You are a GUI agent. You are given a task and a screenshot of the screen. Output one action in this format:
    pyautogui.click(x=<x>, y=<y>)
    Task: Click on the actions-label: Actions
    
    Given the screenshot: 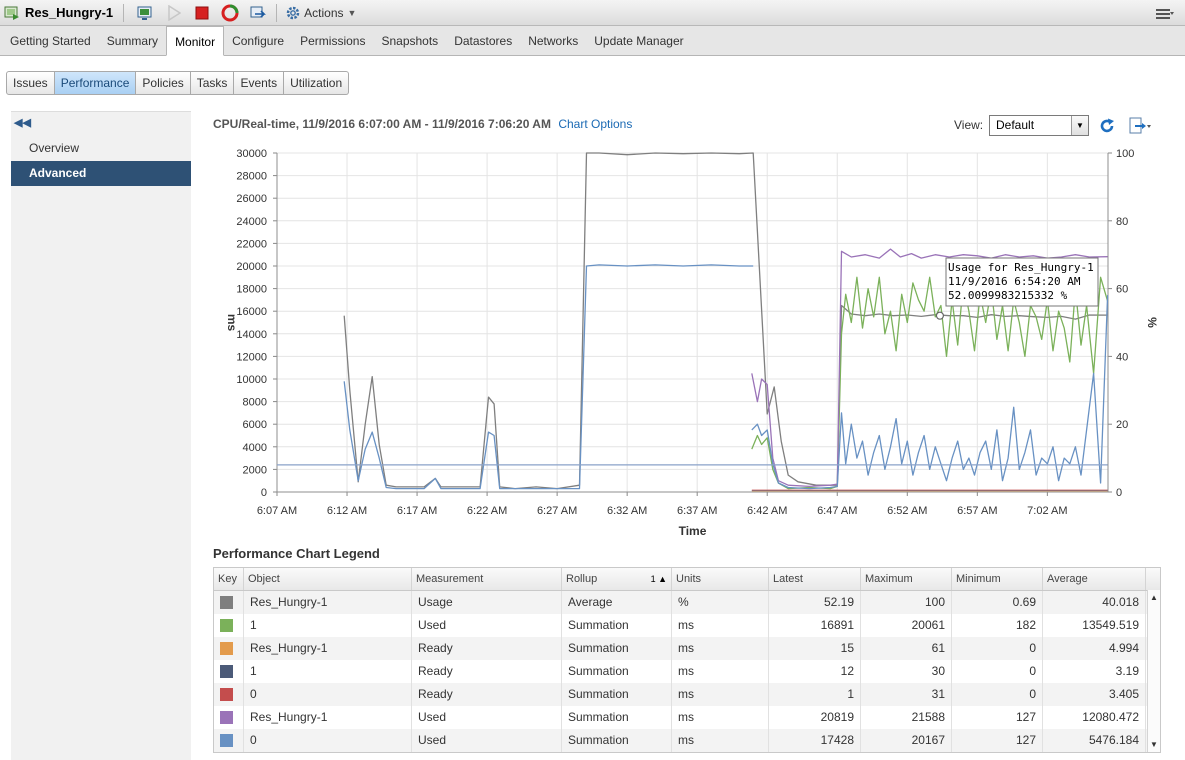 What is the action you would take?
    pyautogui.click(x=324, y=12)
    